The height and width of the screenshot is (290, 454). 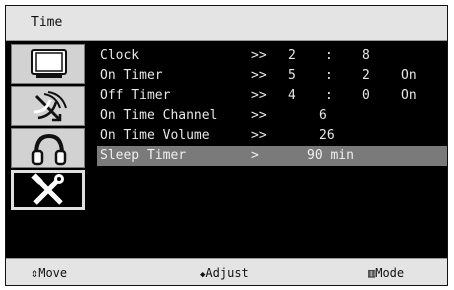 What do you see at coordinates (47, 22) in the screenshot?
I see `menu-title: Time` at bounding box center [47, 22].